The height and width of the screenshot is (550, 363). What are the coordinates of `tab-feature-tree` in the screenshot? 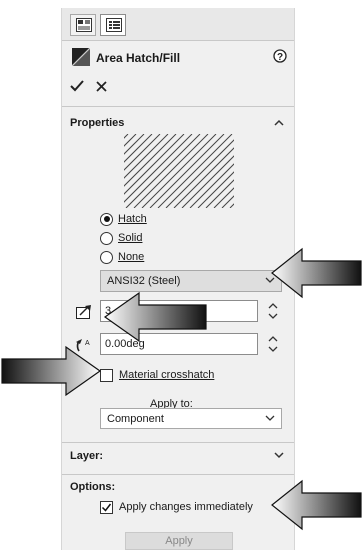 It's located at (113, 25).